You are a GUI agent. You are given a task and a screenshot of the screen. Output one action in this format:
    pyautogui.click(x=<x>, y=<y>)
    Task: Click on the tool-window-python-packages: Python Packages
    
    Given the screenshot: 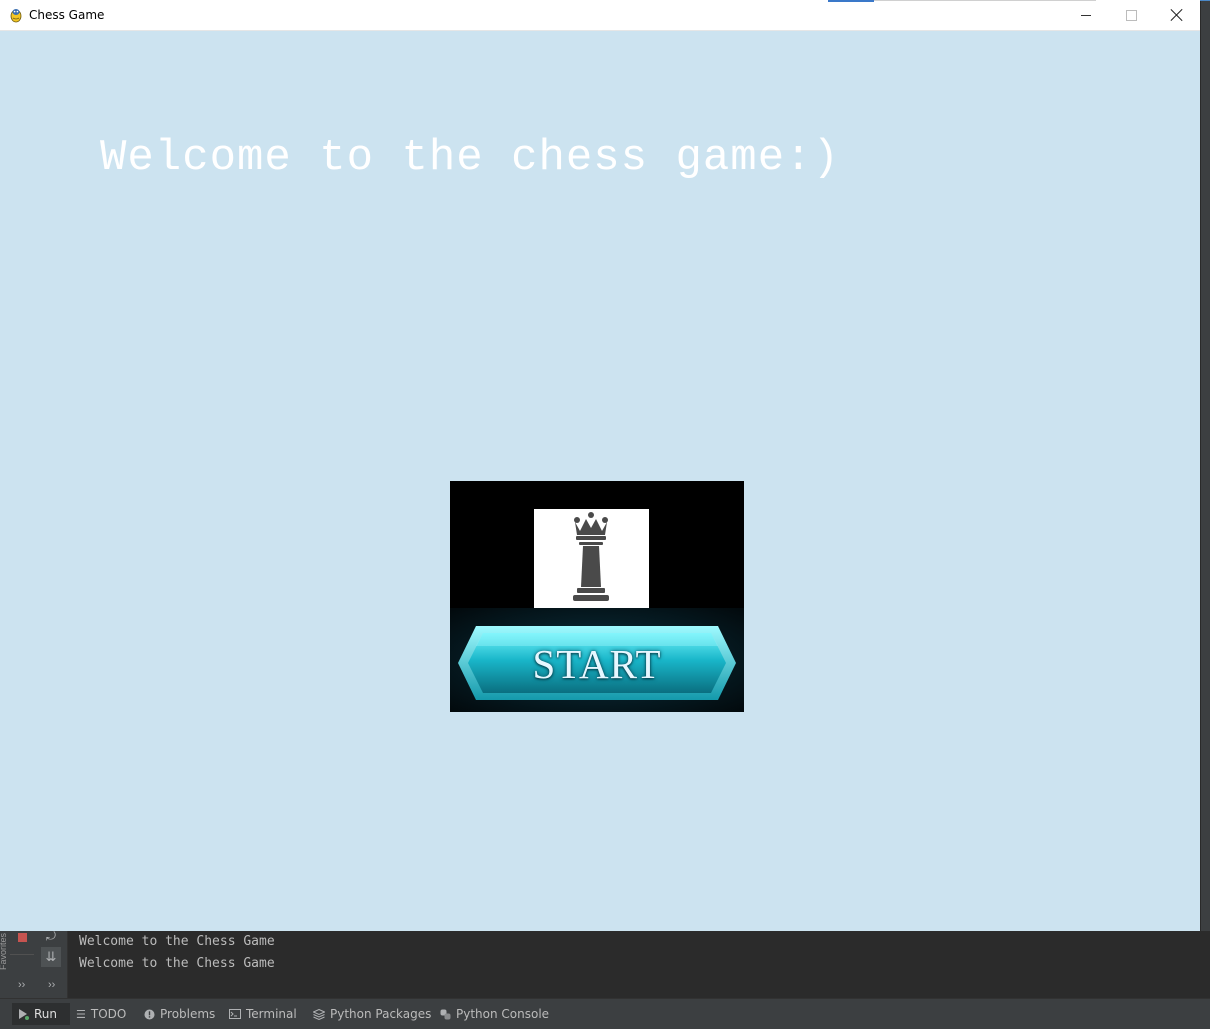 What is the action you would take?
    pyautogui.click(x=372, y=1014)
    